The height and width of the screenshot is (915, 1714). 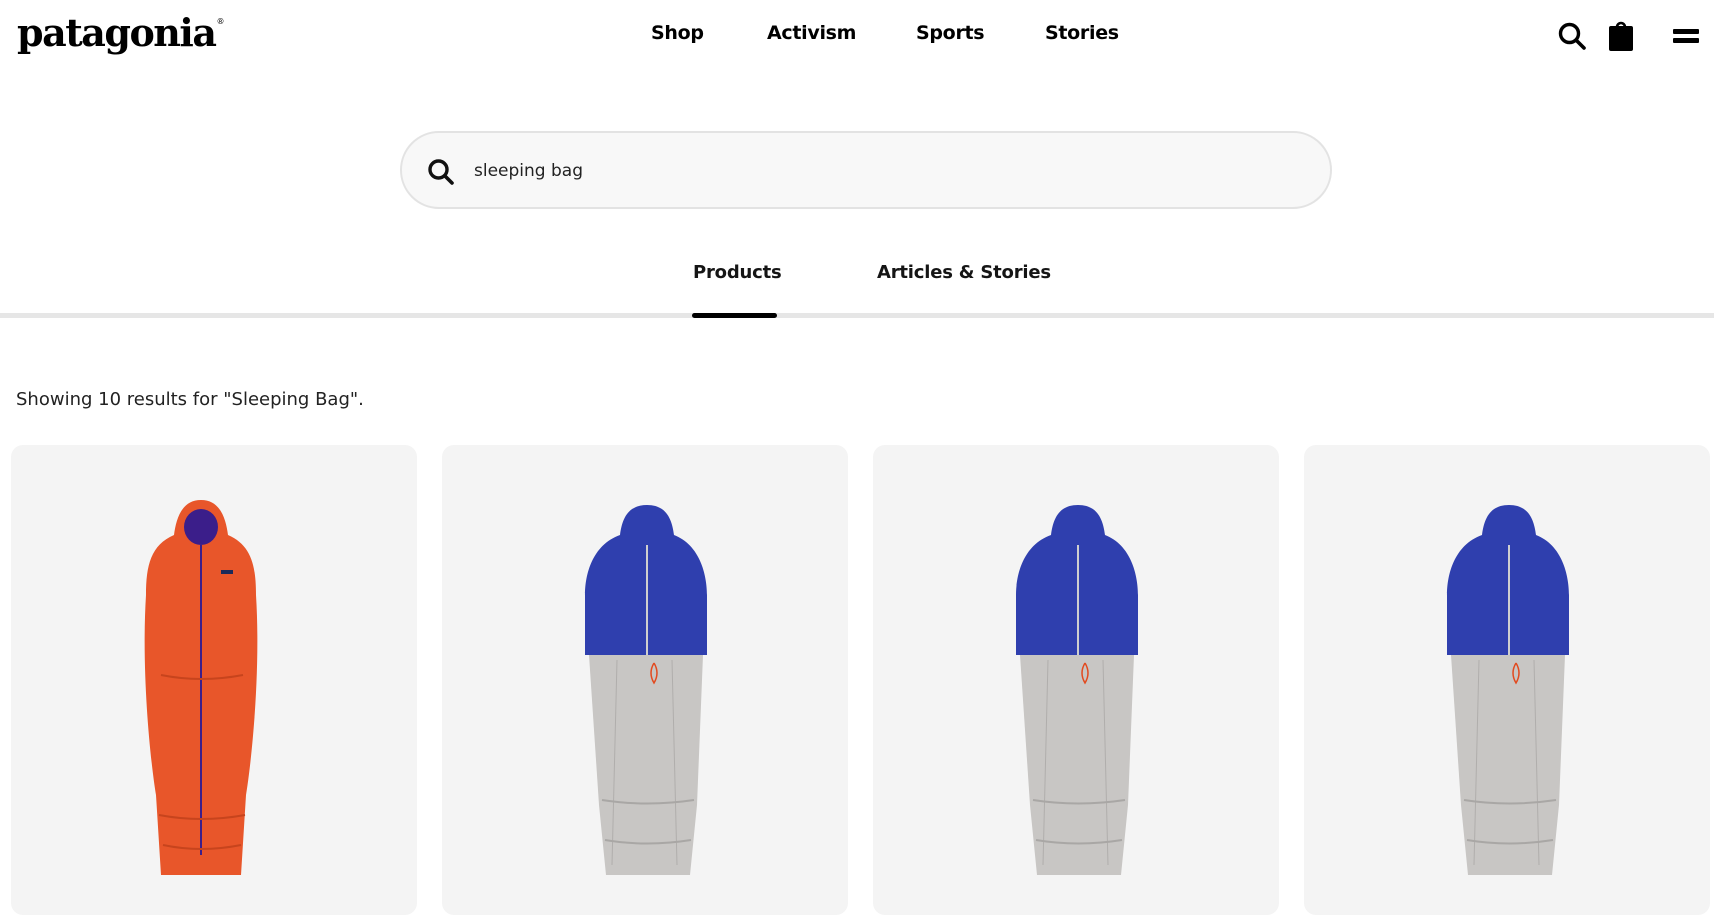 What do you see at coordinates (734, 315) in the screenshot?
I see `active-tab-indicator` at bounding box center [734, 315].